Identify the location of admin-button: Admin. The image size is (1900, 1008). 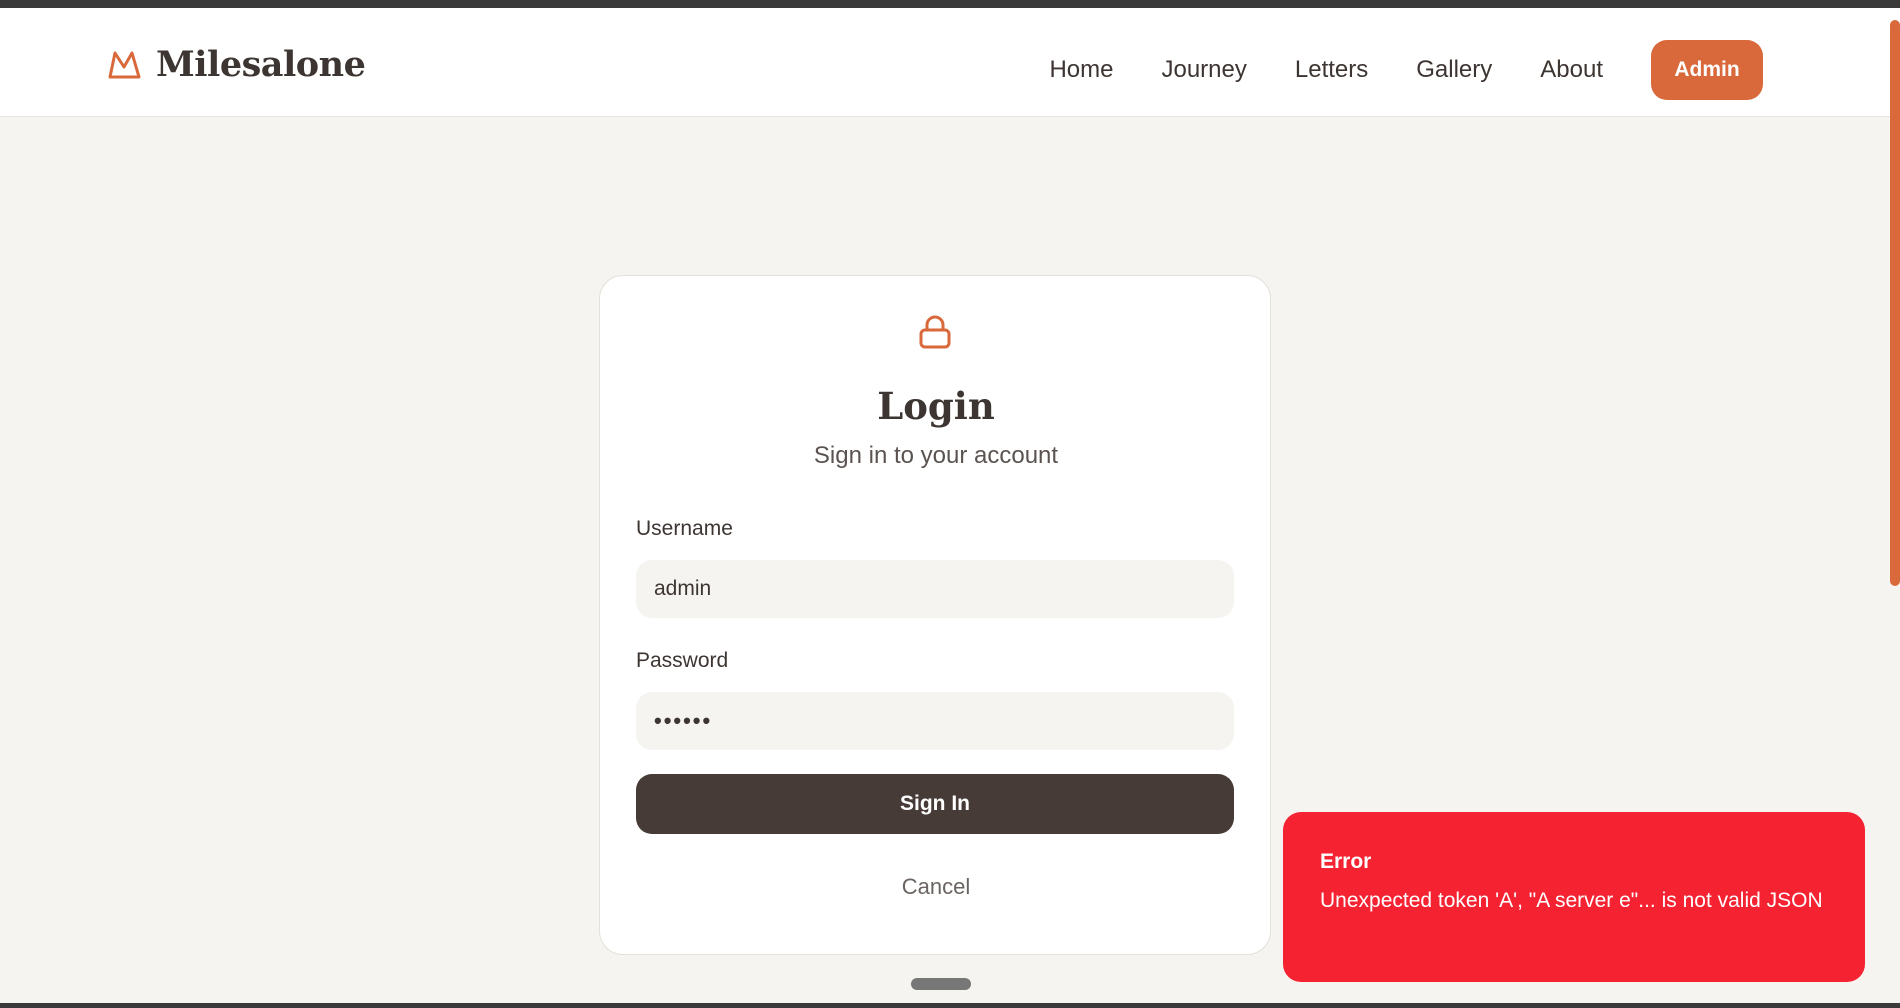
(1707, 70).